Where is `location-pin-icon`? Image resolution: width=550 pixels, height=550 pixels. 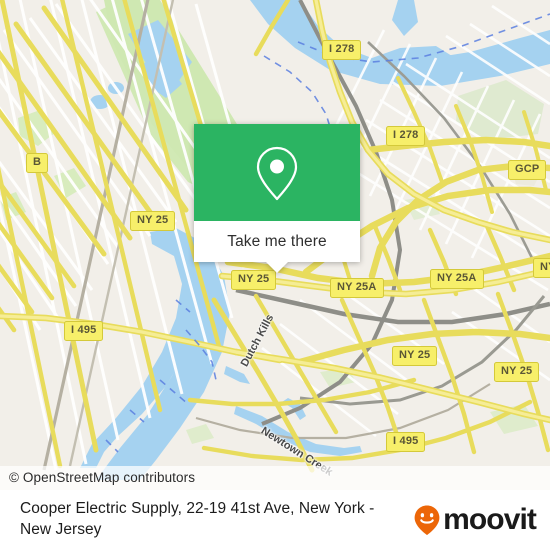
location-pin-icon is located at coordinates (277, 173).